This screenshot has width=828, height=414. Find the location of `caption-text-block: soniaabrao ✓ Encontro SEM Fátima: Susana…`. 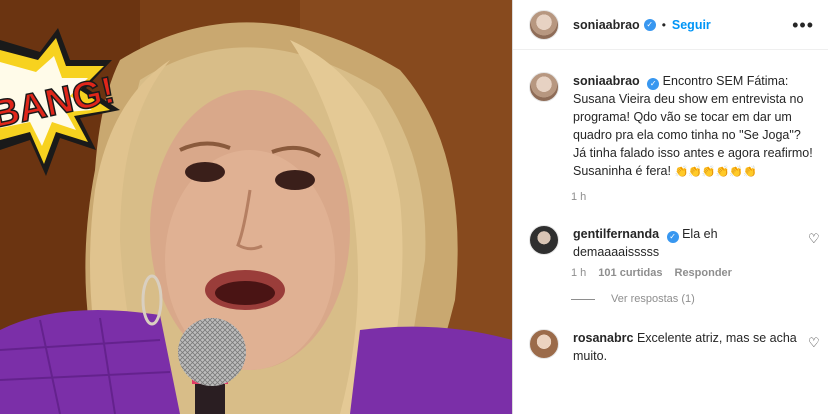

caption-text-block: soniaabrao ✓ Encontro SEM Fátima: Susana… is located at coordinates (693, 126).